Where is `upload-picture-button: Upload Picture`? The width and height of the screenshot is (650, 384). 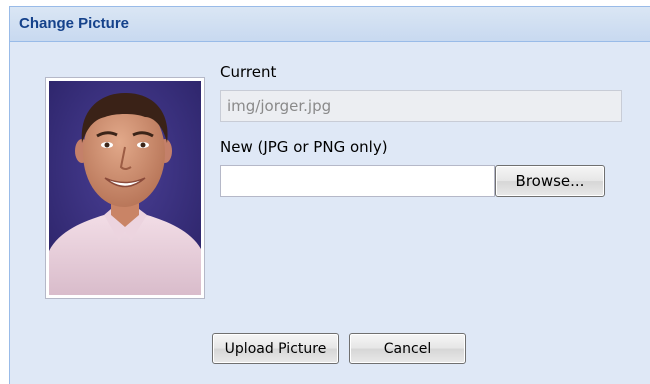
upload-picture-button: Upload Picture is located at coordinates (275, 348).